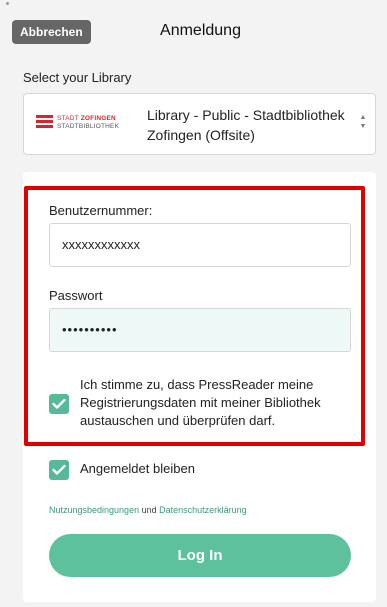 This screenshot has width=387, height=607. I want to click on stay-signed-in-label: Angemeldet bleiben, so click(137, 468).